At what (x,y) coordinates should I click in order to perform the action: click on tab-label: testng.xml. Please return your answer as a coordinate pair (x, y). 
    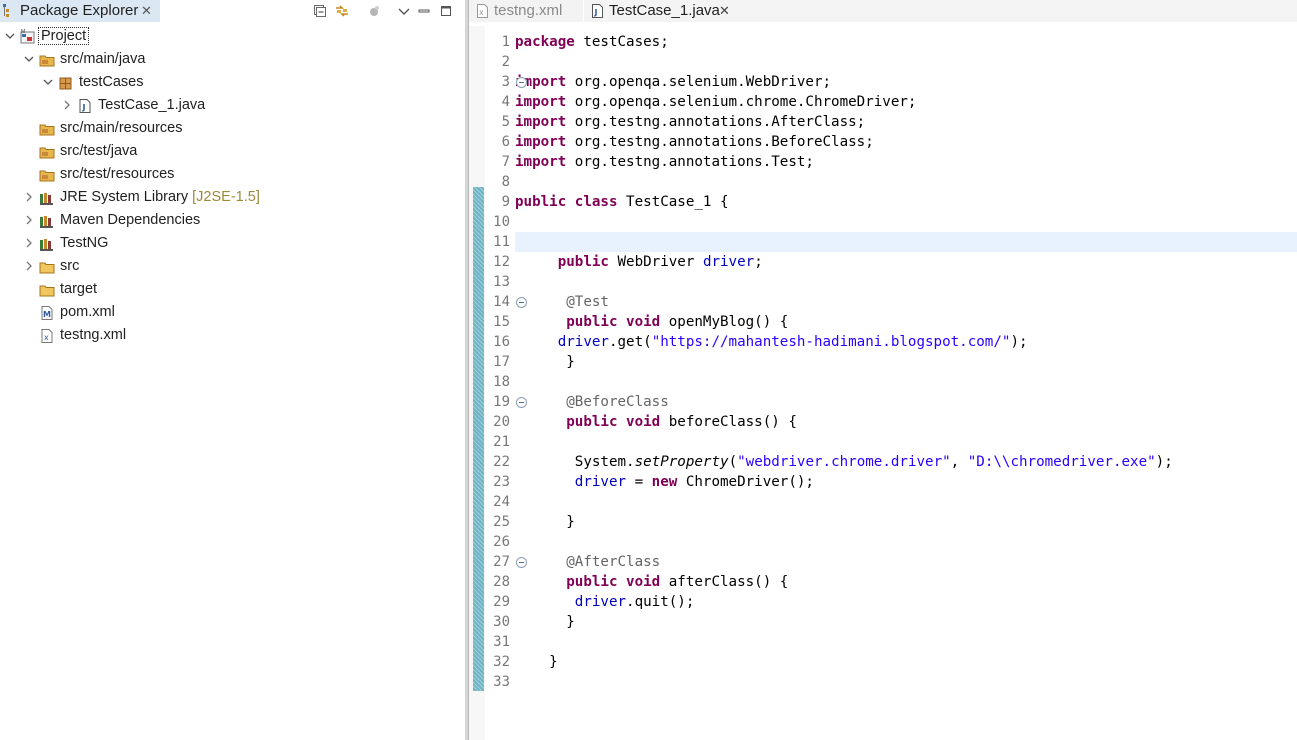
    Looking at the image, I should click on (528, 10).